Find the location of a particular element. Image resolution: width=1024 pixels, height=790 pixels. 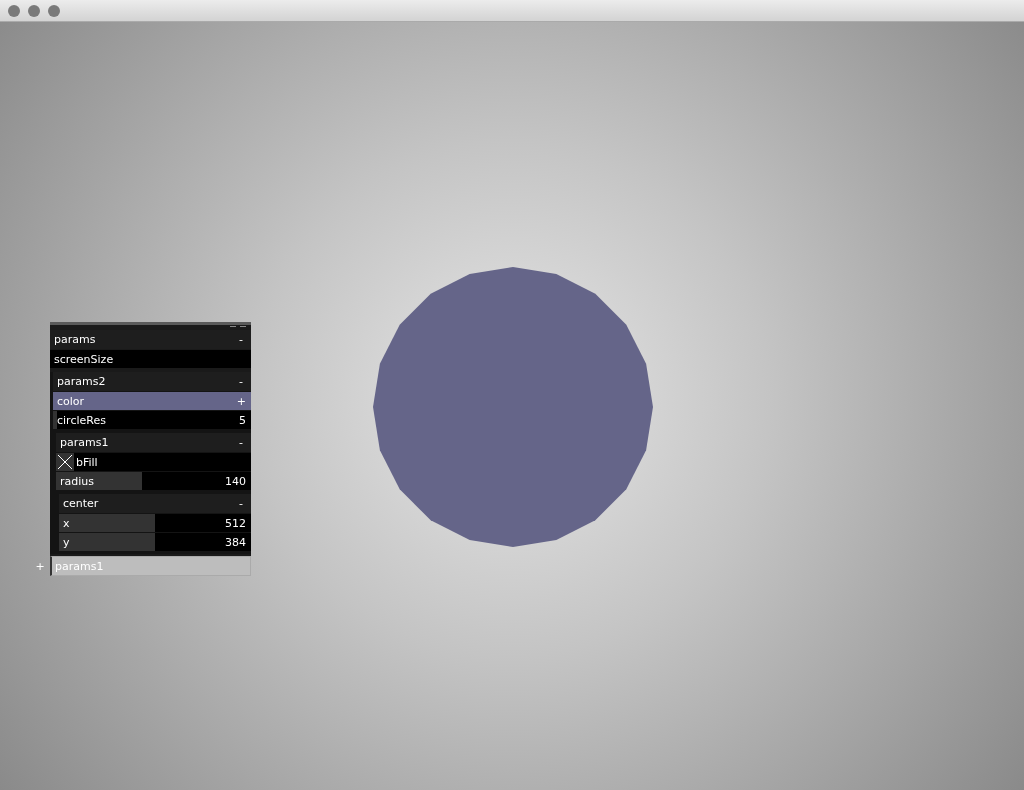

color-group-header: color + is located at coordinates (152, 401).